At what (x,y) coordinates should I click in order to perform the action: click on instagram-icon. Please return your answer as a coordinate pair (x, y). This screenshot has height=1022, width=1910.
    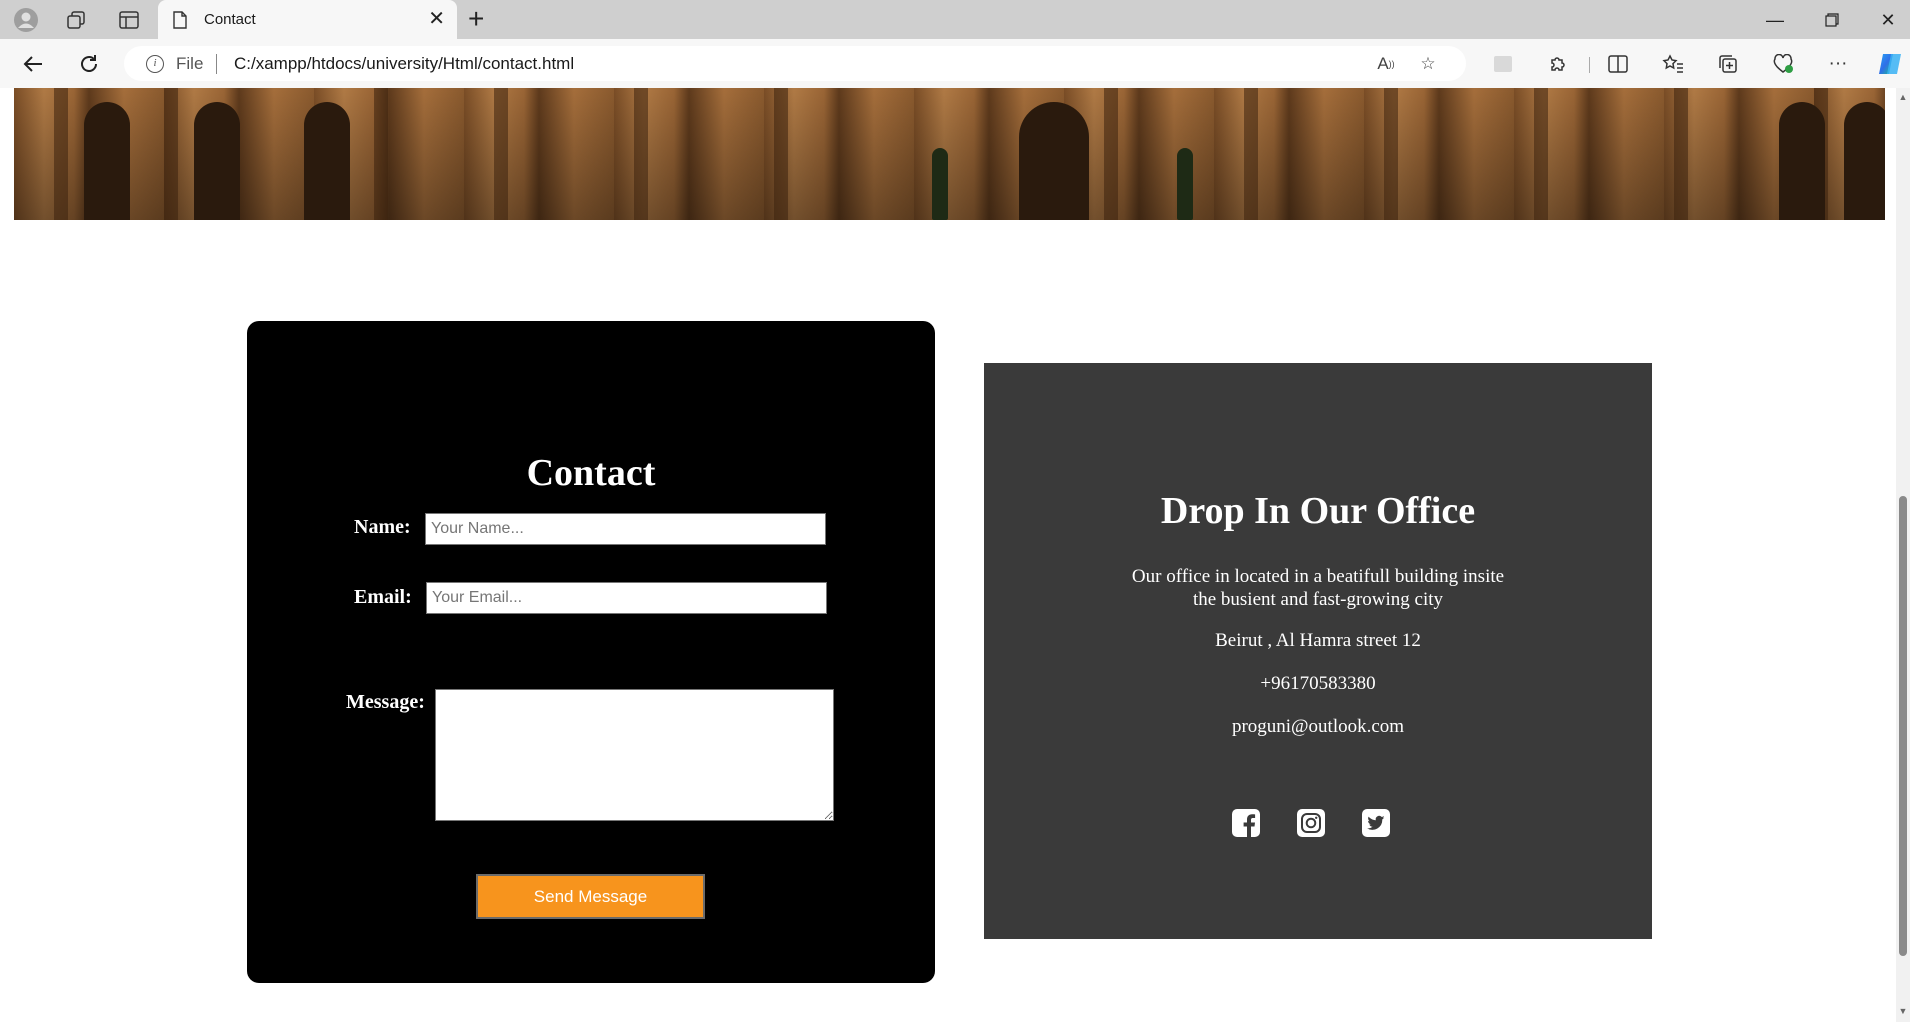
    Looking at the image, I should click on (1311, 823).